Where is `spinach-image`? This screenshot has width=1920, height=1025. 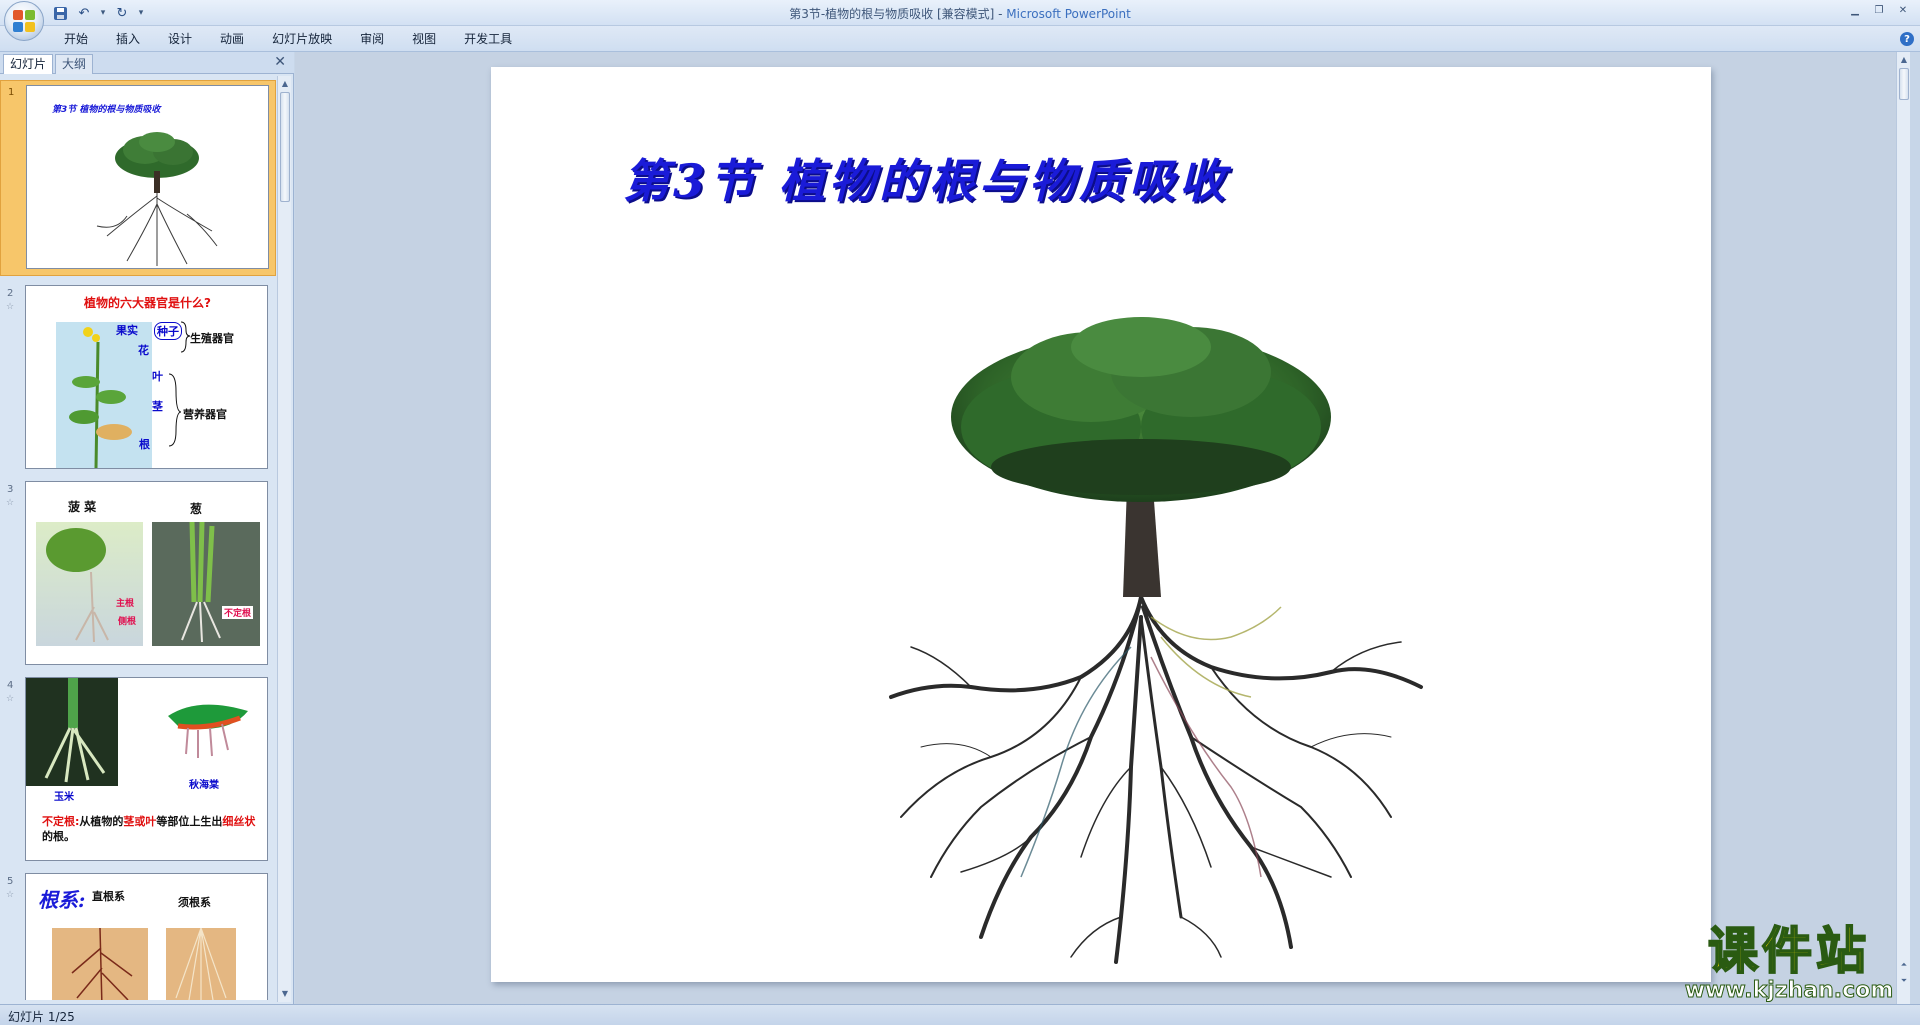 spinach-image is located at coordinates (89, 584).